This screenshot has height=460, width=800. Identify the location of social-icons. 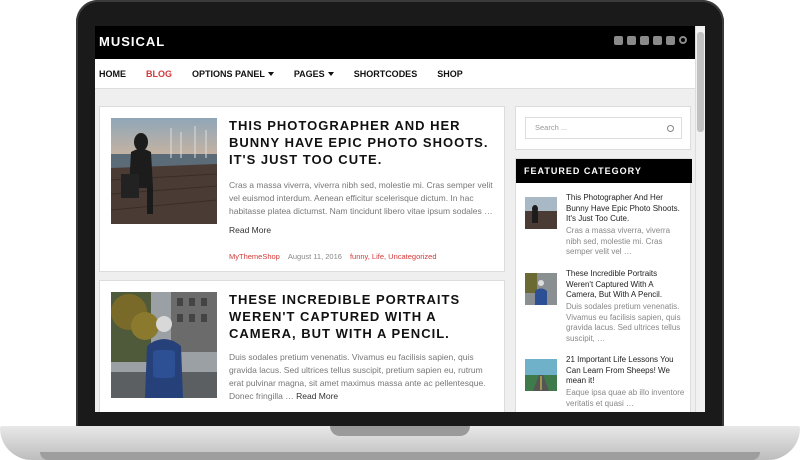
(650, 40).